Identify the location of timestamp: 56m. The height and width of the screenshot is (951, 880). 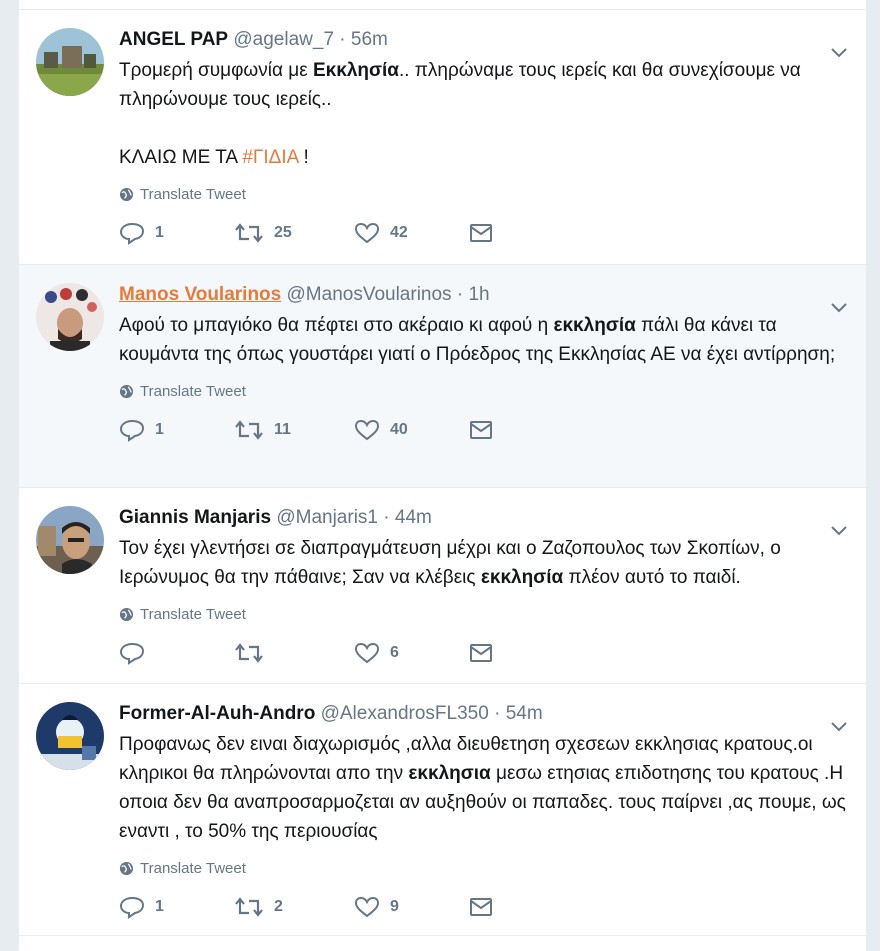
(369, 39).